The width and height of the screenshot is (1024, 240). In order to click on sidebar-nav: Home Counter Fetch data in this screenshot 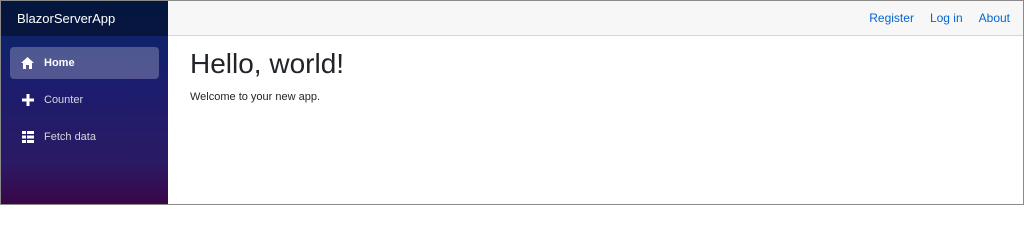, I will do `click(84, 97)`.